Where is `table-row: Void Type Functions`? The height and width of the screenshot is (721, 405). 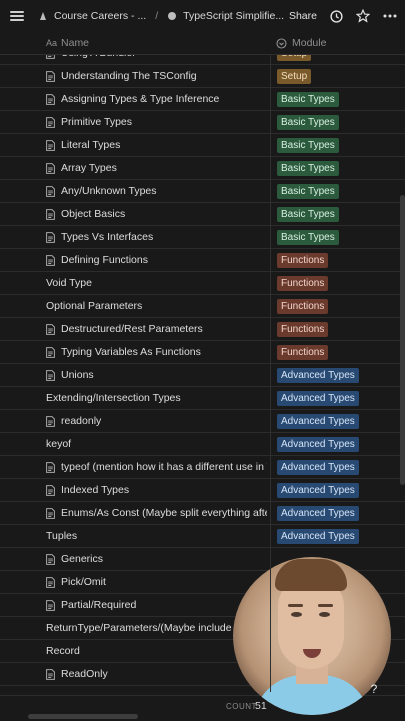
table-row: Void Type Functions is located at coordinates (202, 283).